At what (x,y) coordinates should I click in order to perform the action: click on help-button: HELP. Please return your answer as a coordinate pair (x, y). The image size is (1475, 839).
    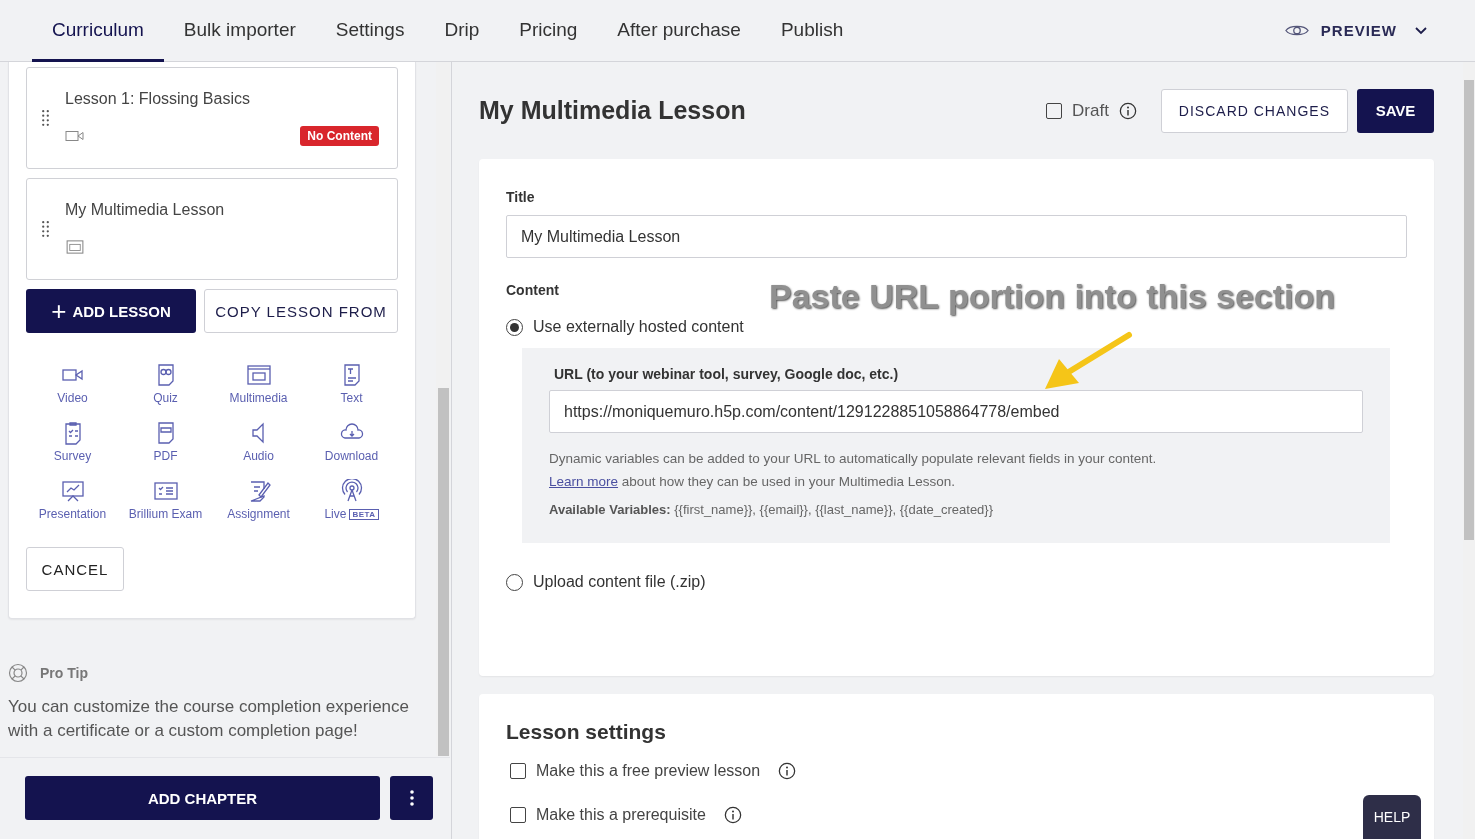
    Looking at the image, I should click on (1392, 817).